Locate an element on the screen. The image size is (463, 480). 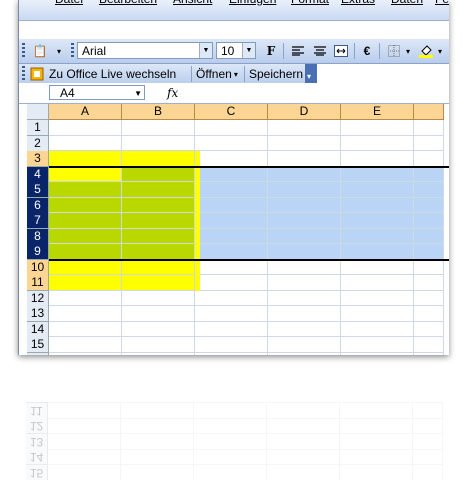
euro-currency-button: € is located at coordinates (367, 51).